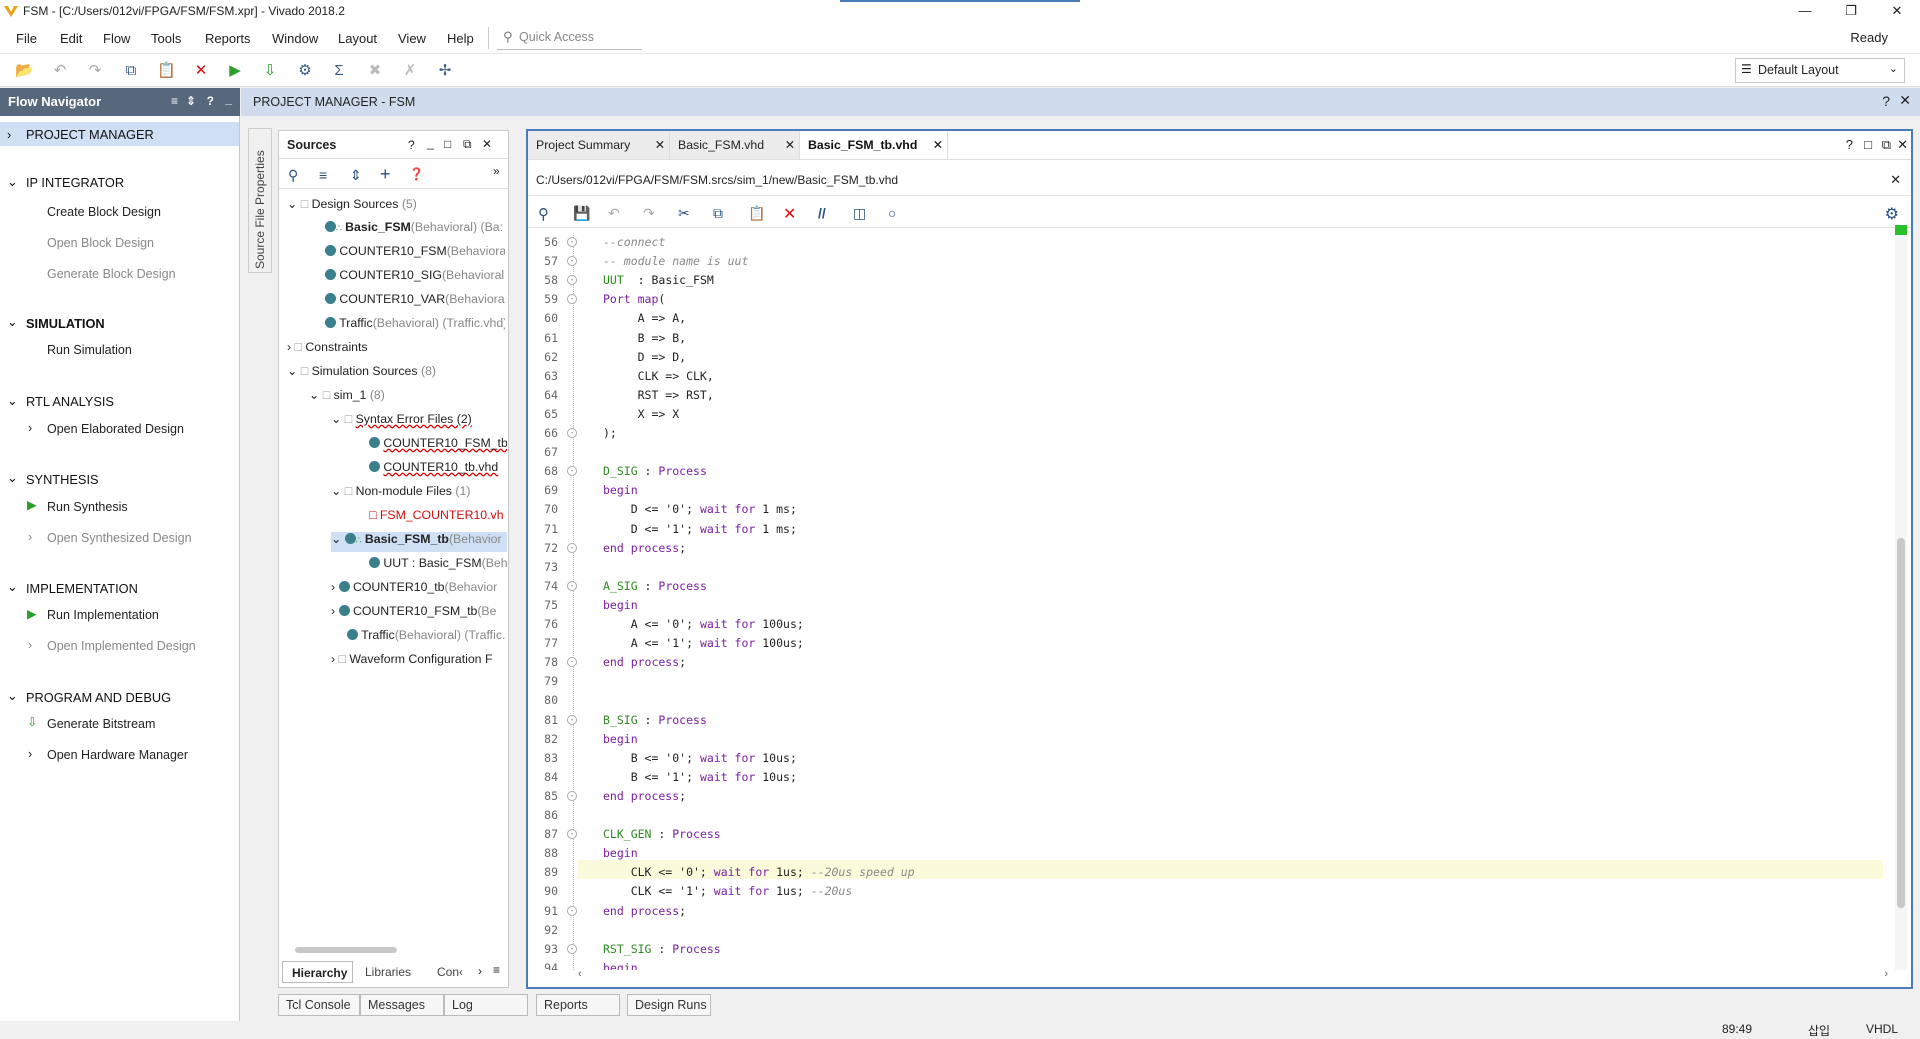  I want to click on tree-traffic: Traffic(Behavioral) (Traffic.vhd), so click(415, 326).